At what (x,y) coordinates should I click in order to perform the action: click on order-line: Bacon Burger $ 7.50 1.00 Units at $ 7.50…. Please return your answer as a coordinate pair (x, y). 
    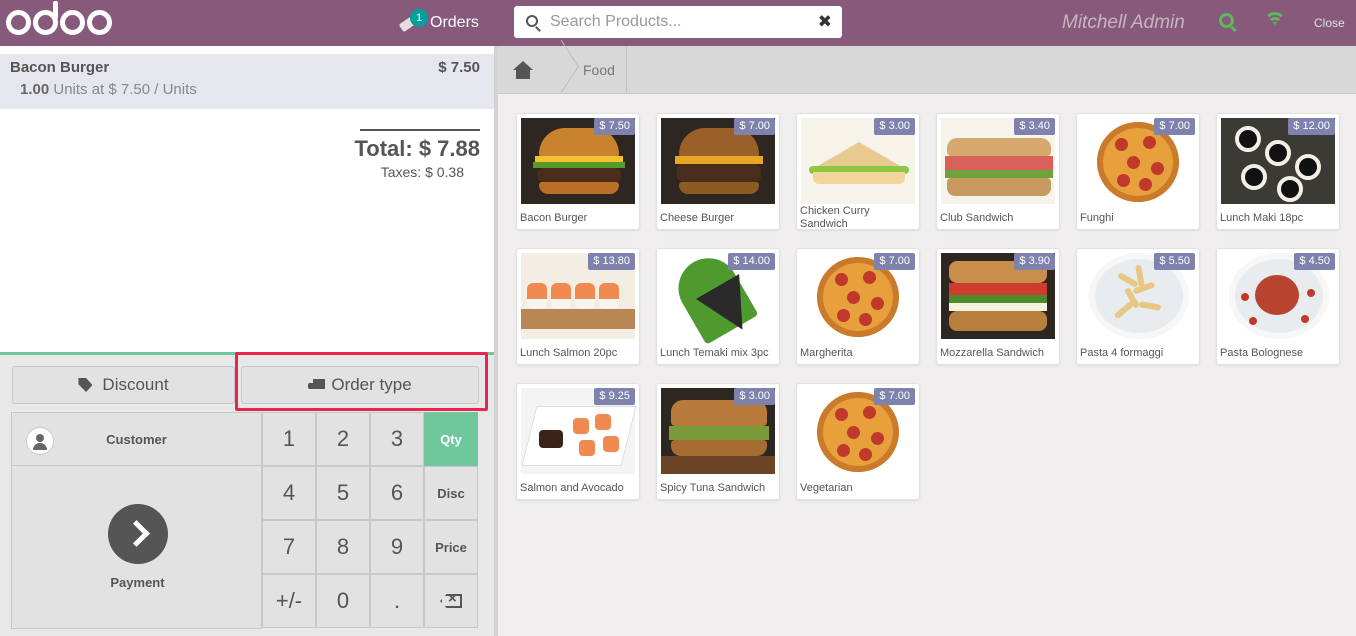
    Looking at the image, I should click on (247, 81).